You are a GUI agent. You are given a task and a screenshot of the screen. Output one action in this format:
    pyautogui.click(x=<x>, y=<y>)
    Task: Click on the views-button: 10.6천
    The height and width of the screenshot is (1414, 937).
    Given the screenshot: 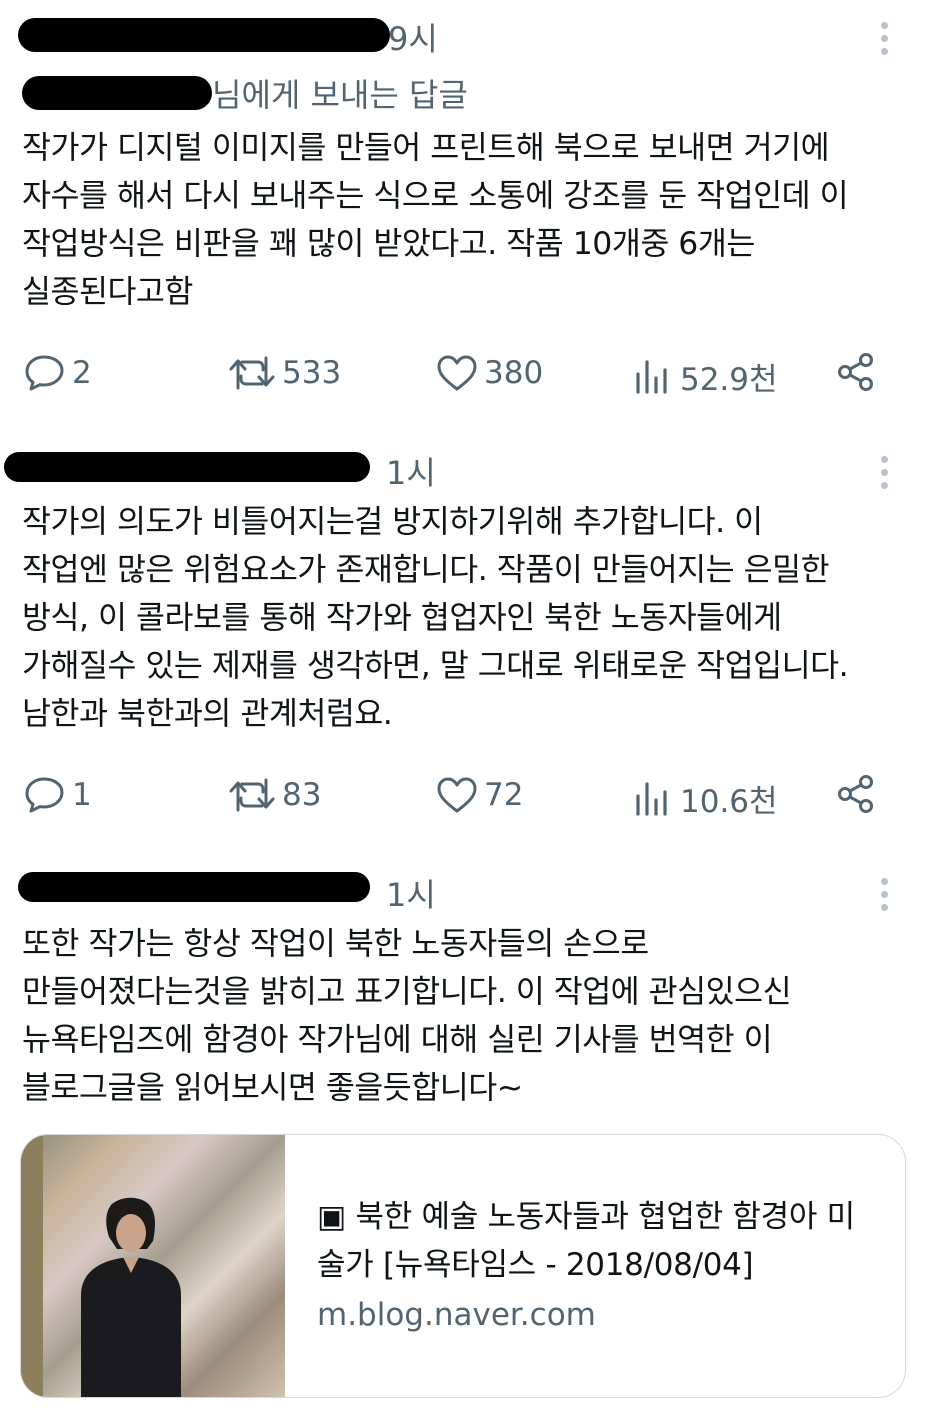 What is the action you would take?
    pyautogui.click(x=706, y=798)
    